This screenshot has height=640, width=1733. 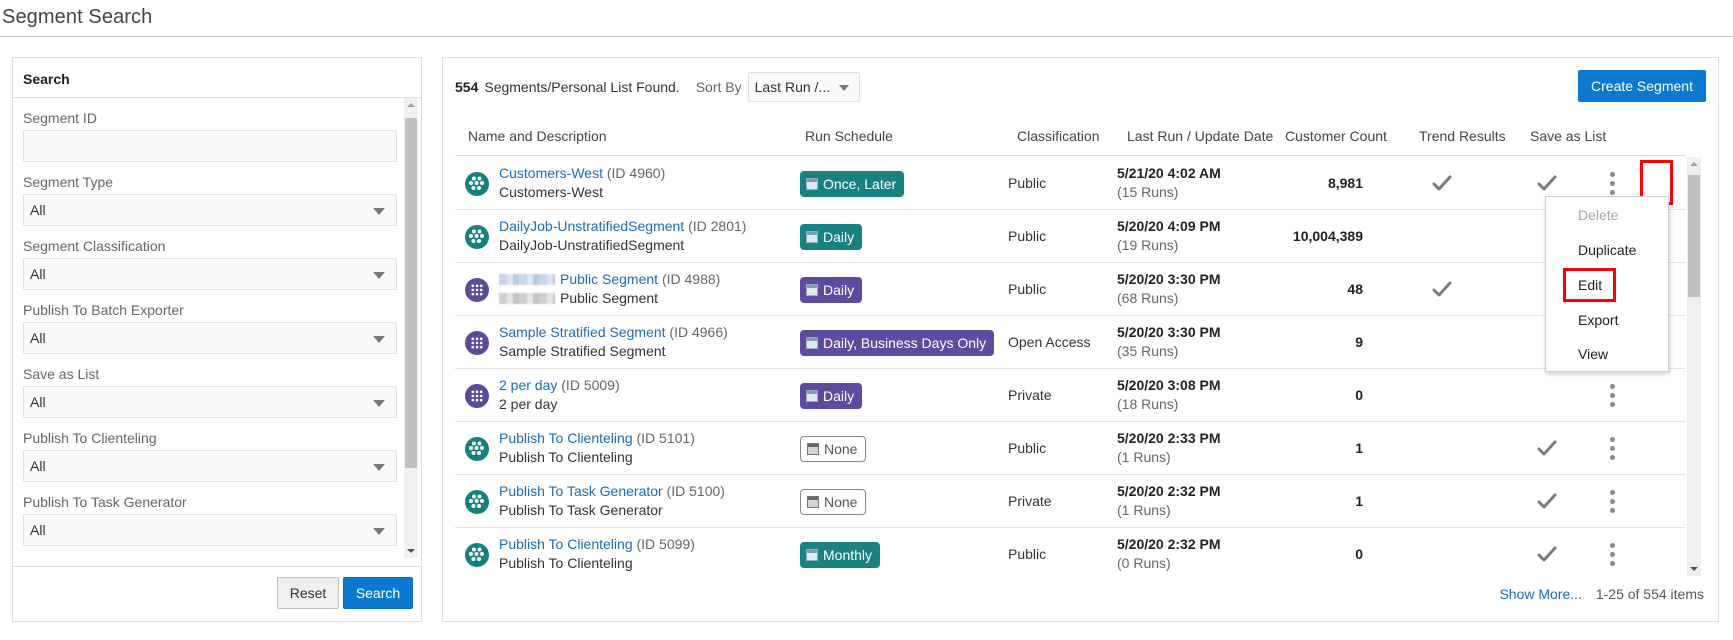 I want to click on menu-item-edit: Edit, so click(x=1590, y=285).